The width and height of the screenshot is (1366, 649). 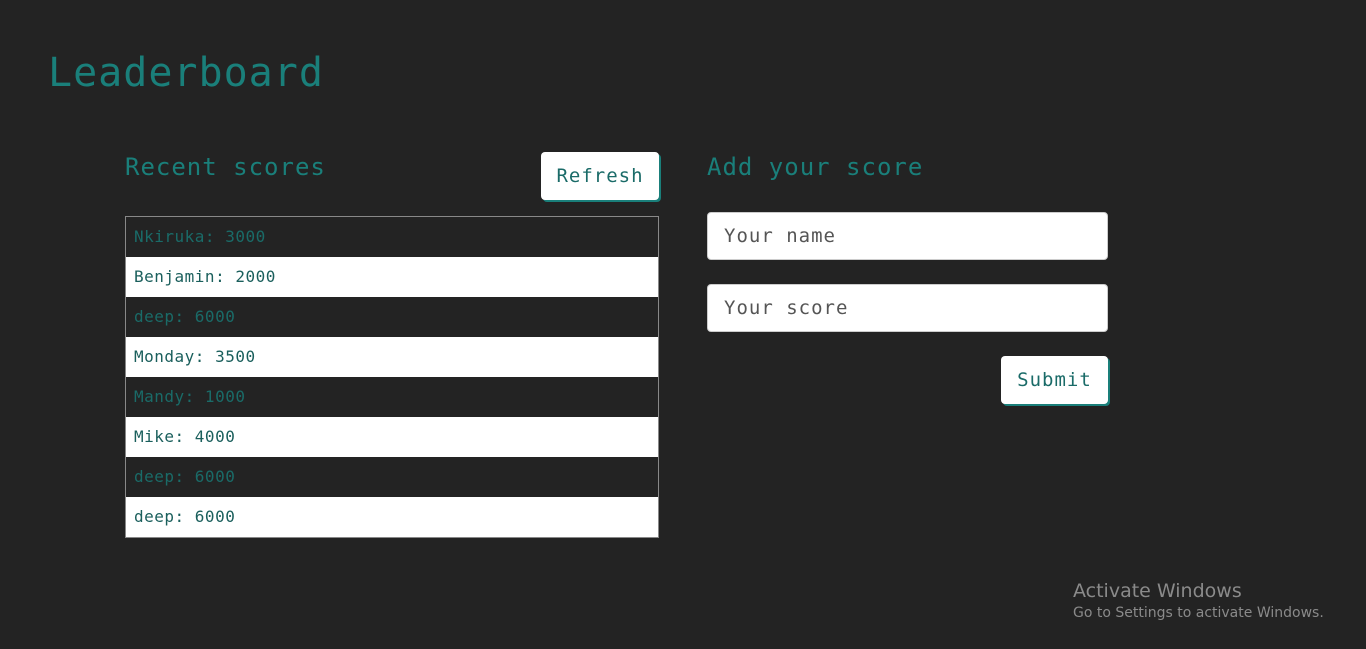 What do you see at coordinates (392, 277) in the screenshot?
I see `score-list-item: Benjamin: 2000` at bounding box center [392, 277].